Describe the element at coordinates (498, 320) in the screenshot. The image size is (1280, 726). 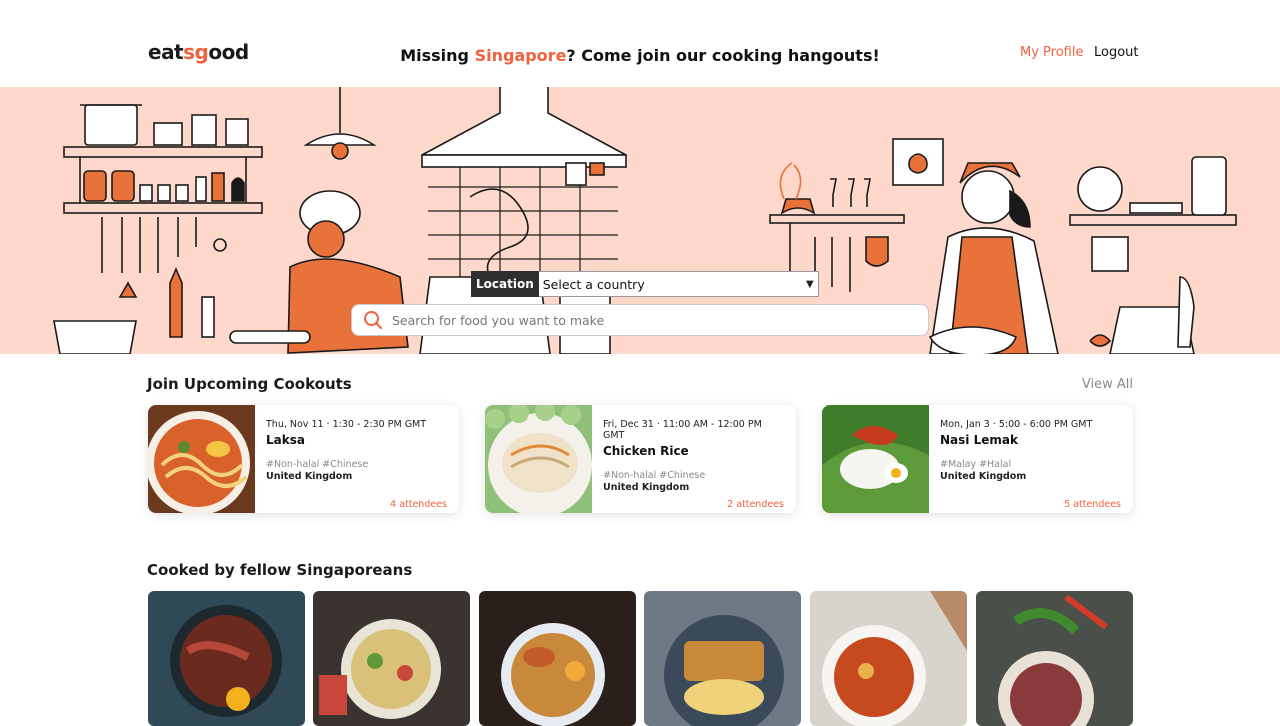
I see `search-input: Search for food you want to make` at that location.